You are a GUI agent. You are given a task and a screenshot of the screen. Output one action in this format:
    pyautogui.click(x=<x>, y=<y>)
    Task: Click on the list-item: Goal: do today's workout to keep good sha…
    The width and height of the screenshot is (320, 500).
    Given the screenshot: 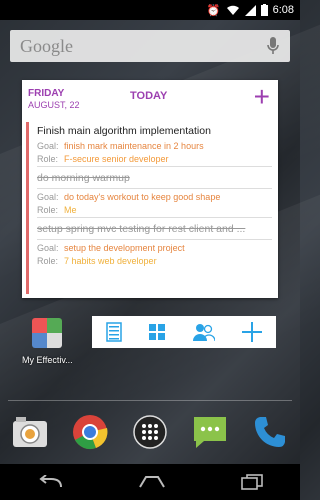 What is the action you would take?
    pyautogui.click(x=154, y=203)
    